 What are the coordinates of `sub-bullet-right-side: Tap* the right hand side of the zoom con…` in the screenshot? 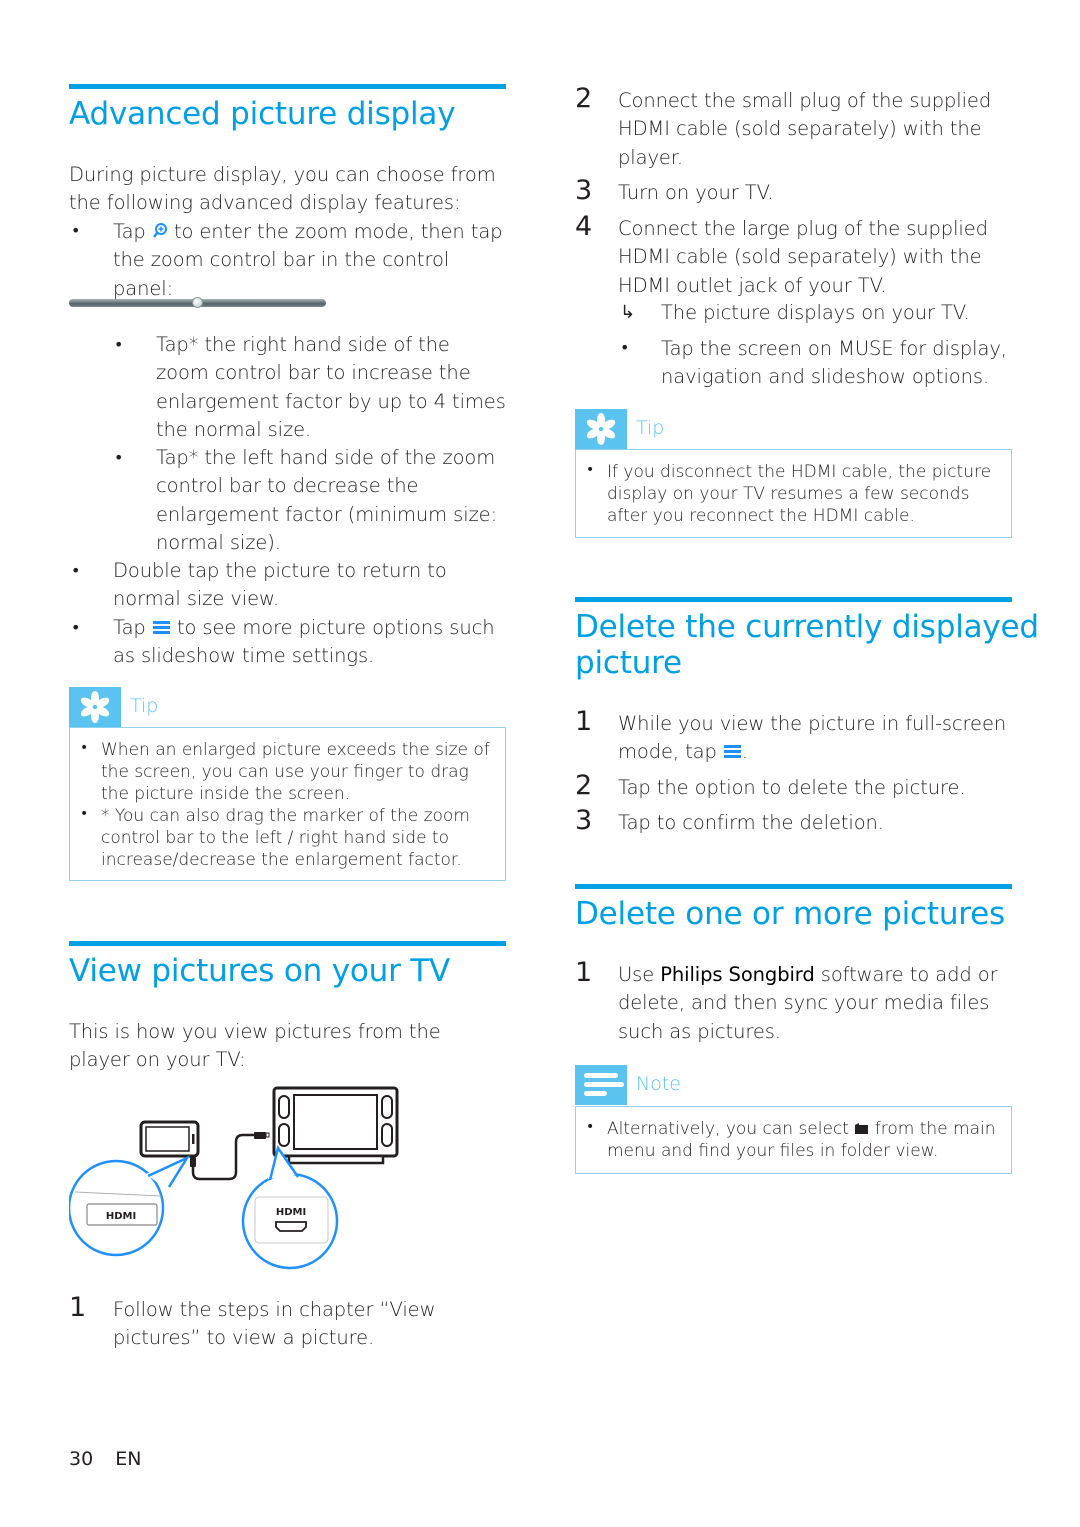 It's located at (331, 387).